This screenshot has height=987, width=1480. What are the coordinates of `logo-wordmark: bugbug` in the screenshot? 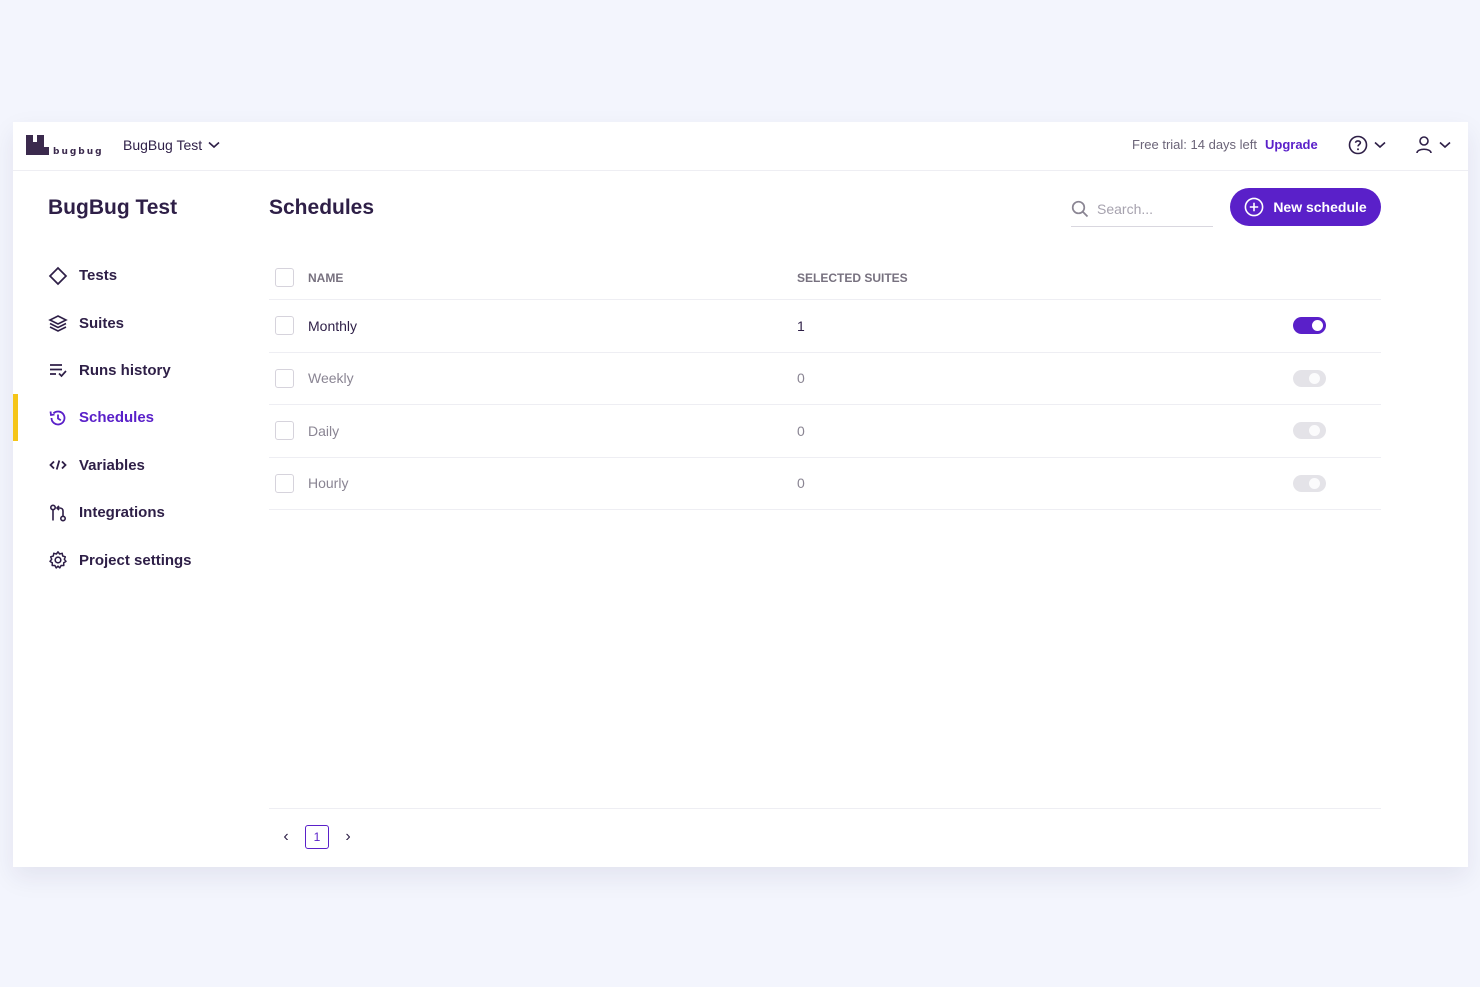 It's located at (78, 152).